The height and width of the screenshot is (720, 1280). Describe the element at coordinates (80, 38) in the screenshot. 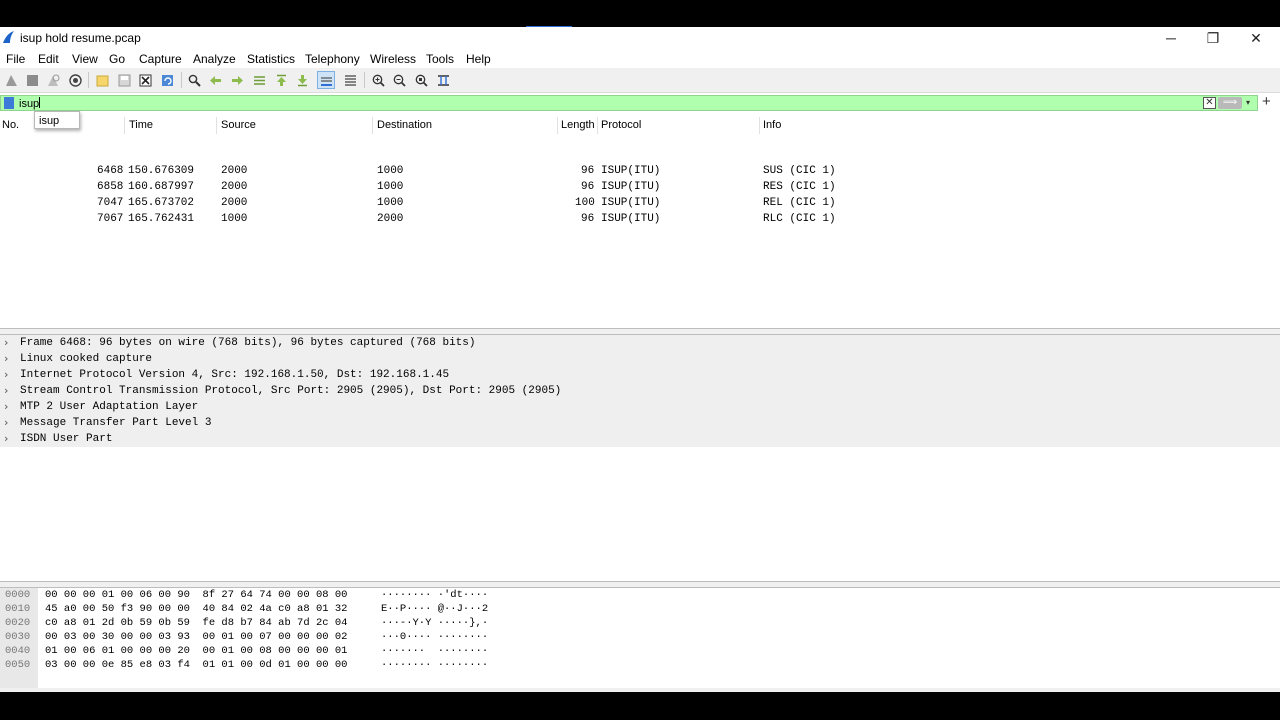

I see `window-title: isup hold resume.pcap` at that location.